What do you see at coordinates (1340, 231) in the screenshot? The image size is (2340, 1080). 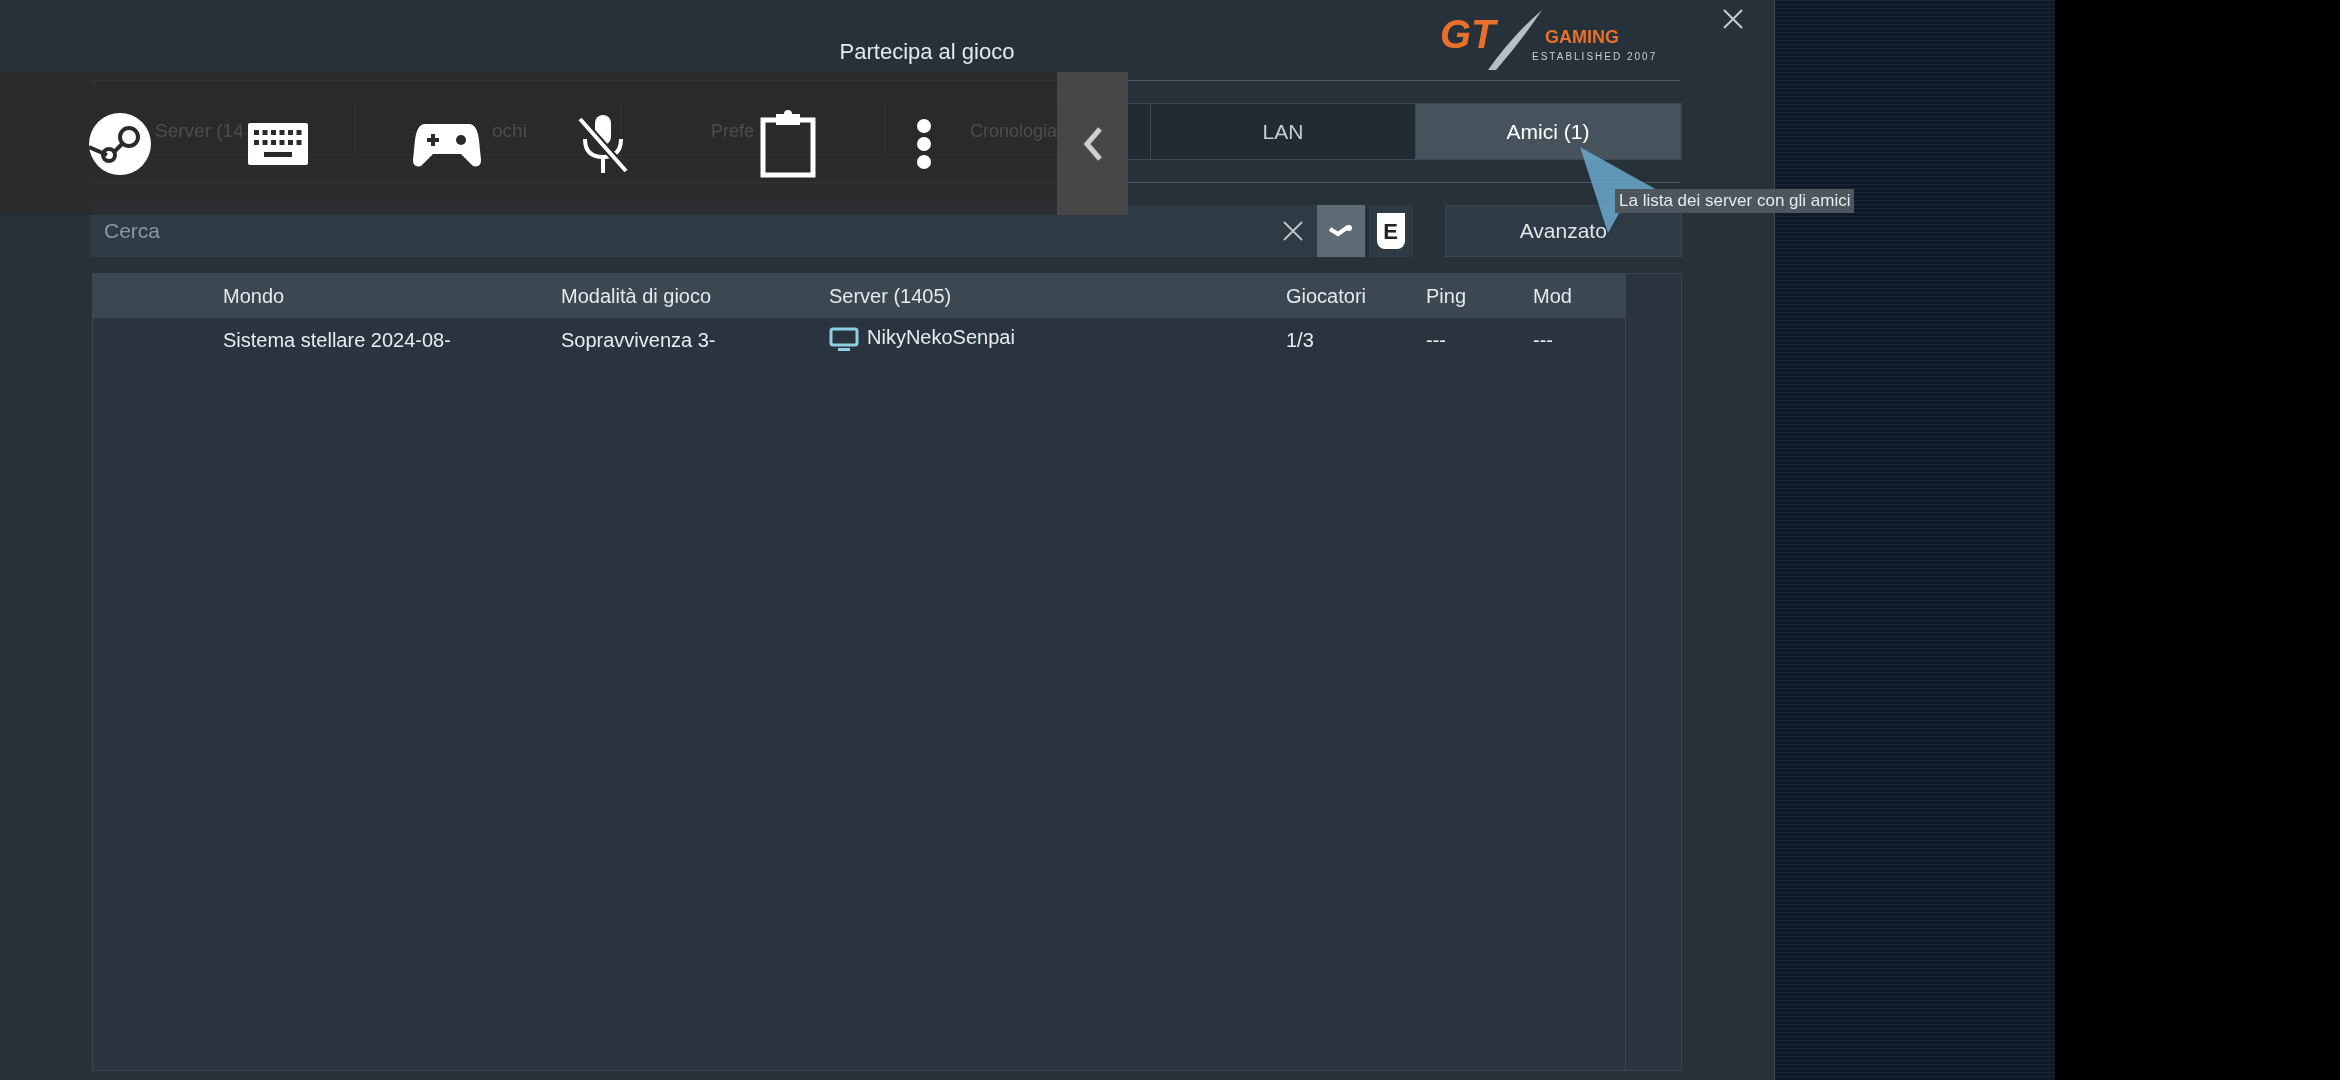 I see `steam-filter-button` at bounding box center [1340, 231].